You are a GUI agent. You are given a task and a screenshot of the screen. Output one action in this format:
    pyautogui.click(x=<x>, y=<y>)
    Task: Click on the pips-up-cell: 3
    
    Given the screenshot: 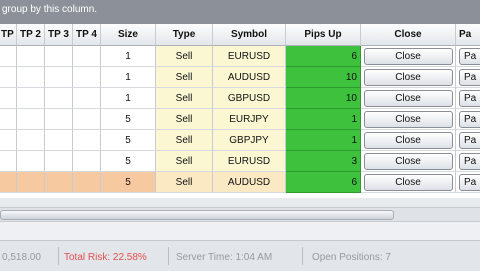 What is the action you would take?
    pyautogui.click(x=323, y=161)
    